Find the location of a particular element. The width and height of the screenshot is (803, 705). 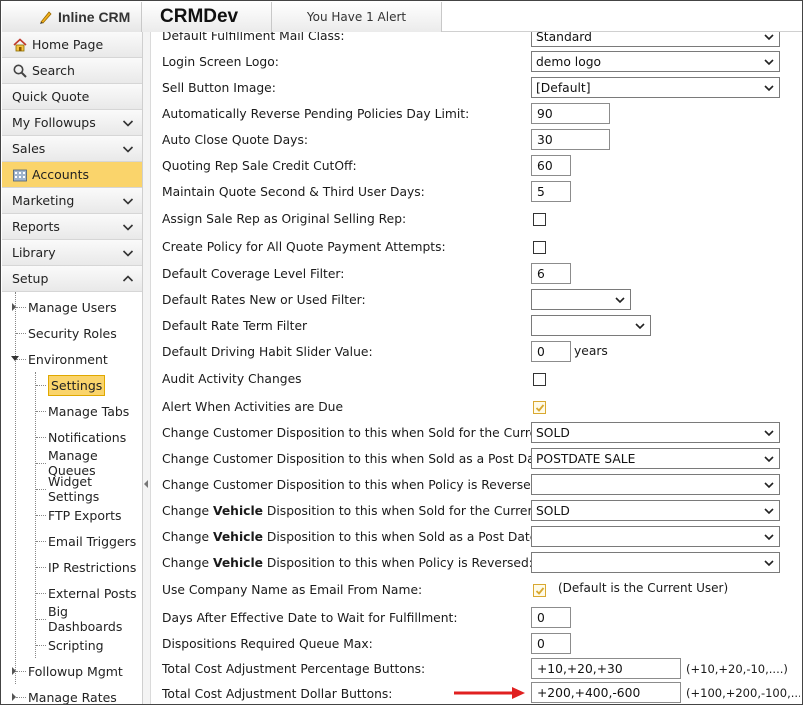

select-value: POSTDATE SALE is located at coordinates (586, 458).